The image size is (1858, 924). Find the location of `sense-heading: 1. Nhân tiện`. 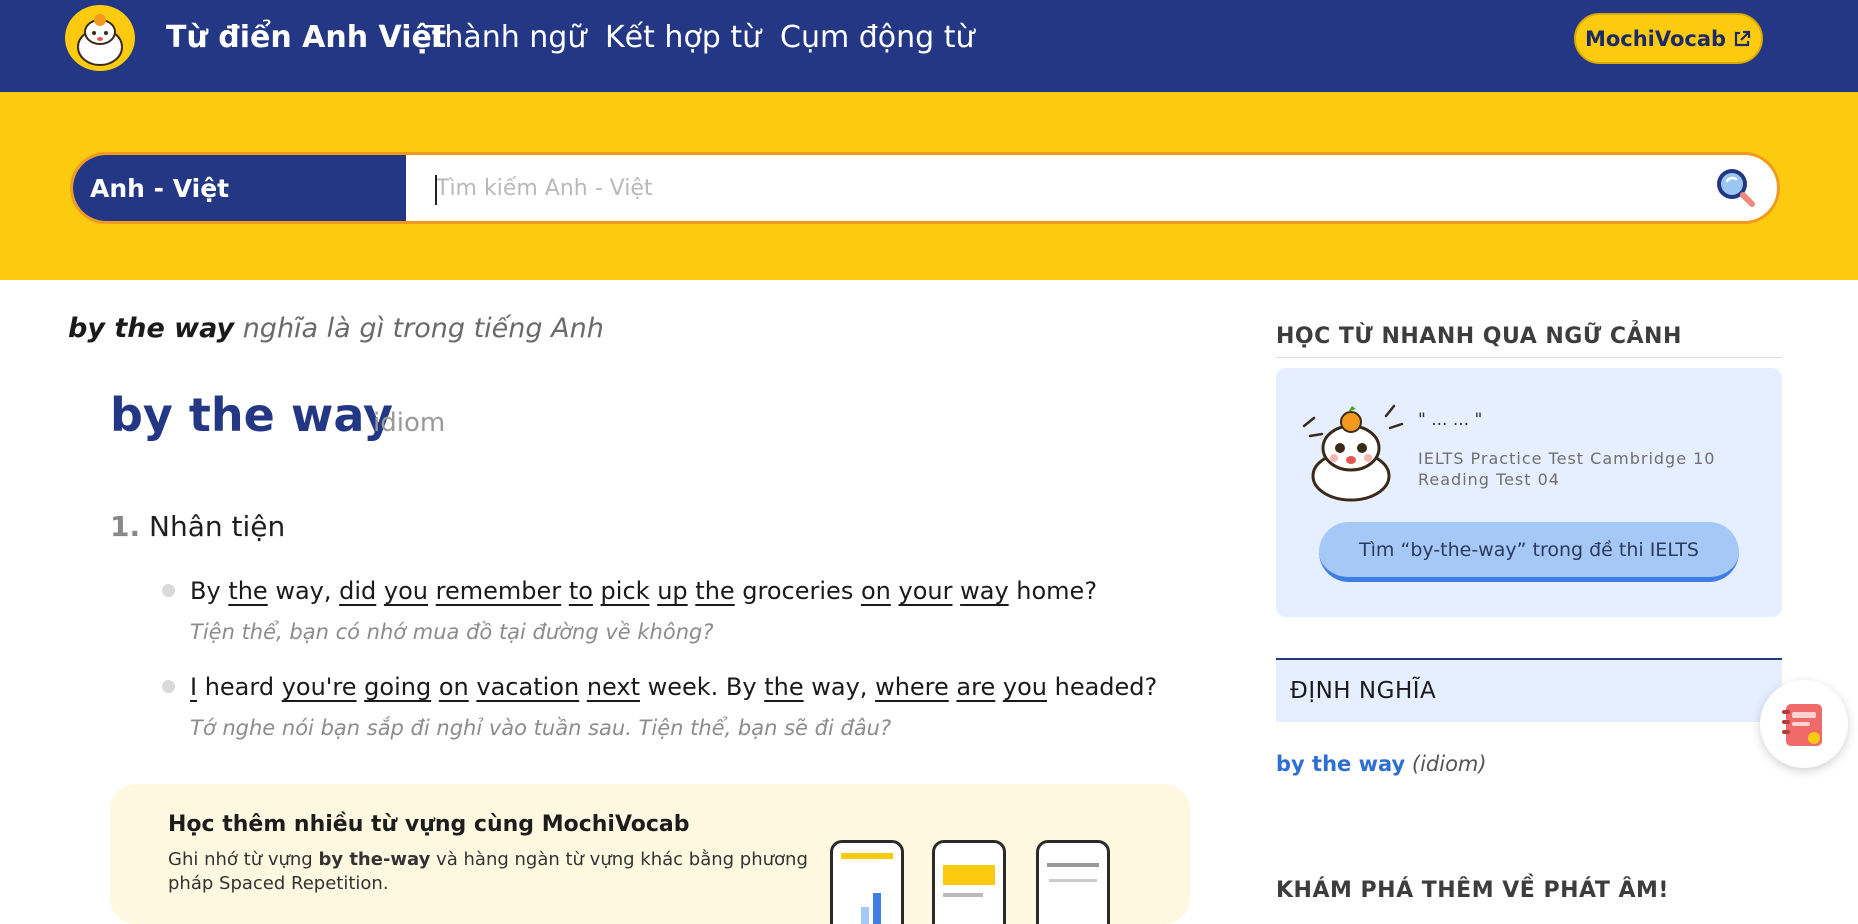

sense-heading: 1. Nhân tiện is located at coordinates (197, 526).